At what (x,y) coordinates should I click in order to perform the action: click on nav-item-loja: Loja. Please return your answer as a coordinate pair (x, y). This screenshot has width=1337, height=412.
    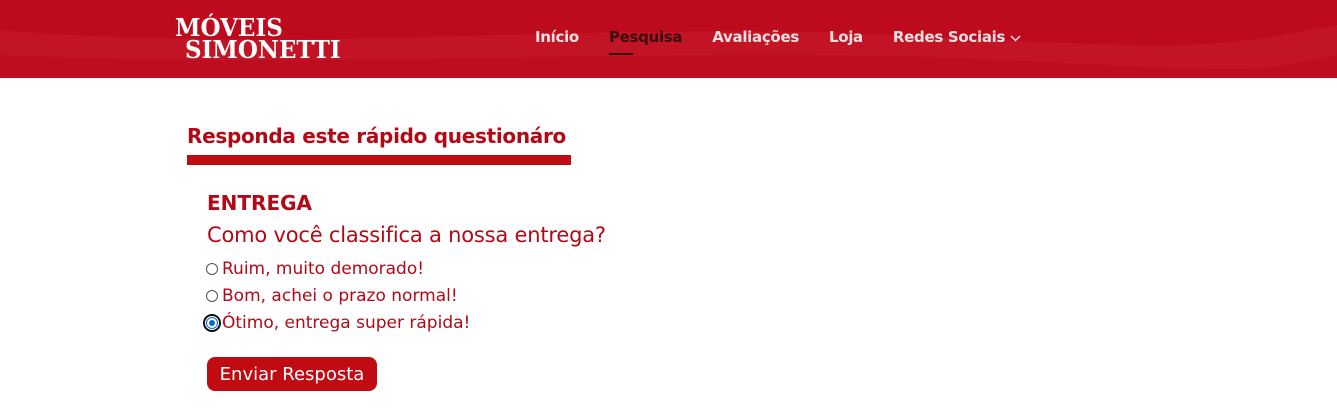
    Looking at the image, I should click on (846, 37).